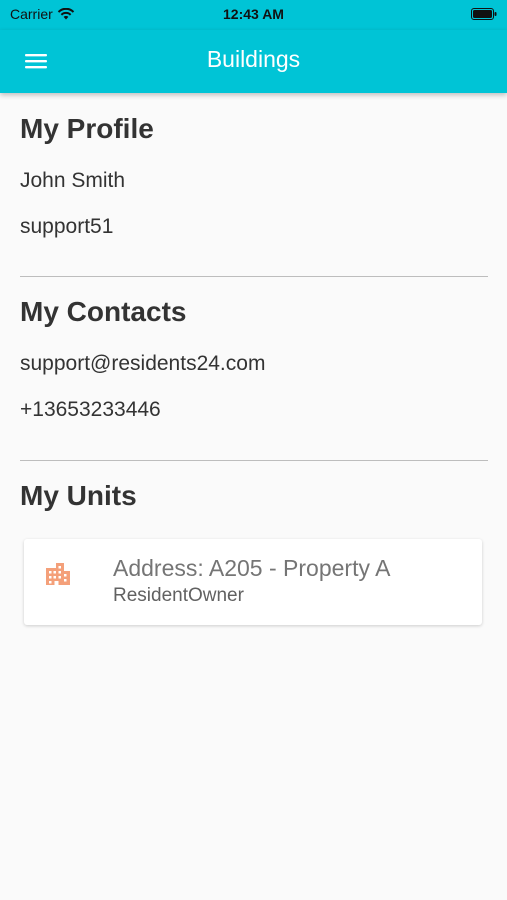 The image size is (507, 900). What do you see at coordinates (142, 364) in the screenshot?
I see `contact-email: support@residents24.com` at bounding box center [142, 364].